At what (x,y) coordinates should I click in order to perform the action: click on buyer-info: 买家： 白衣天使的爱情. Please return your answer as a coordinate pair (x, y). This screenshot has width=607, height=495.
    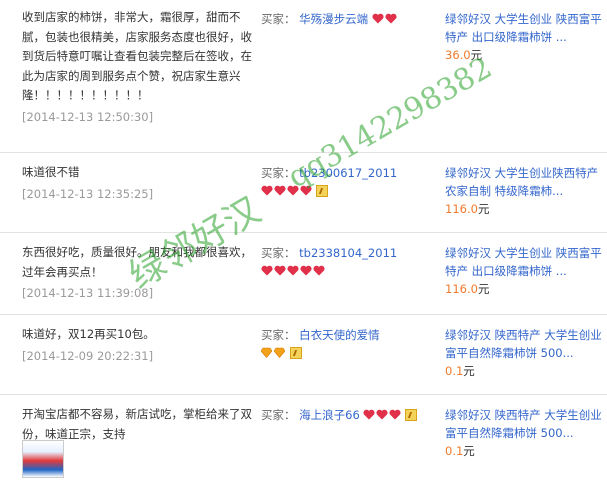
    Looking at the image, I should click on (348, 344).